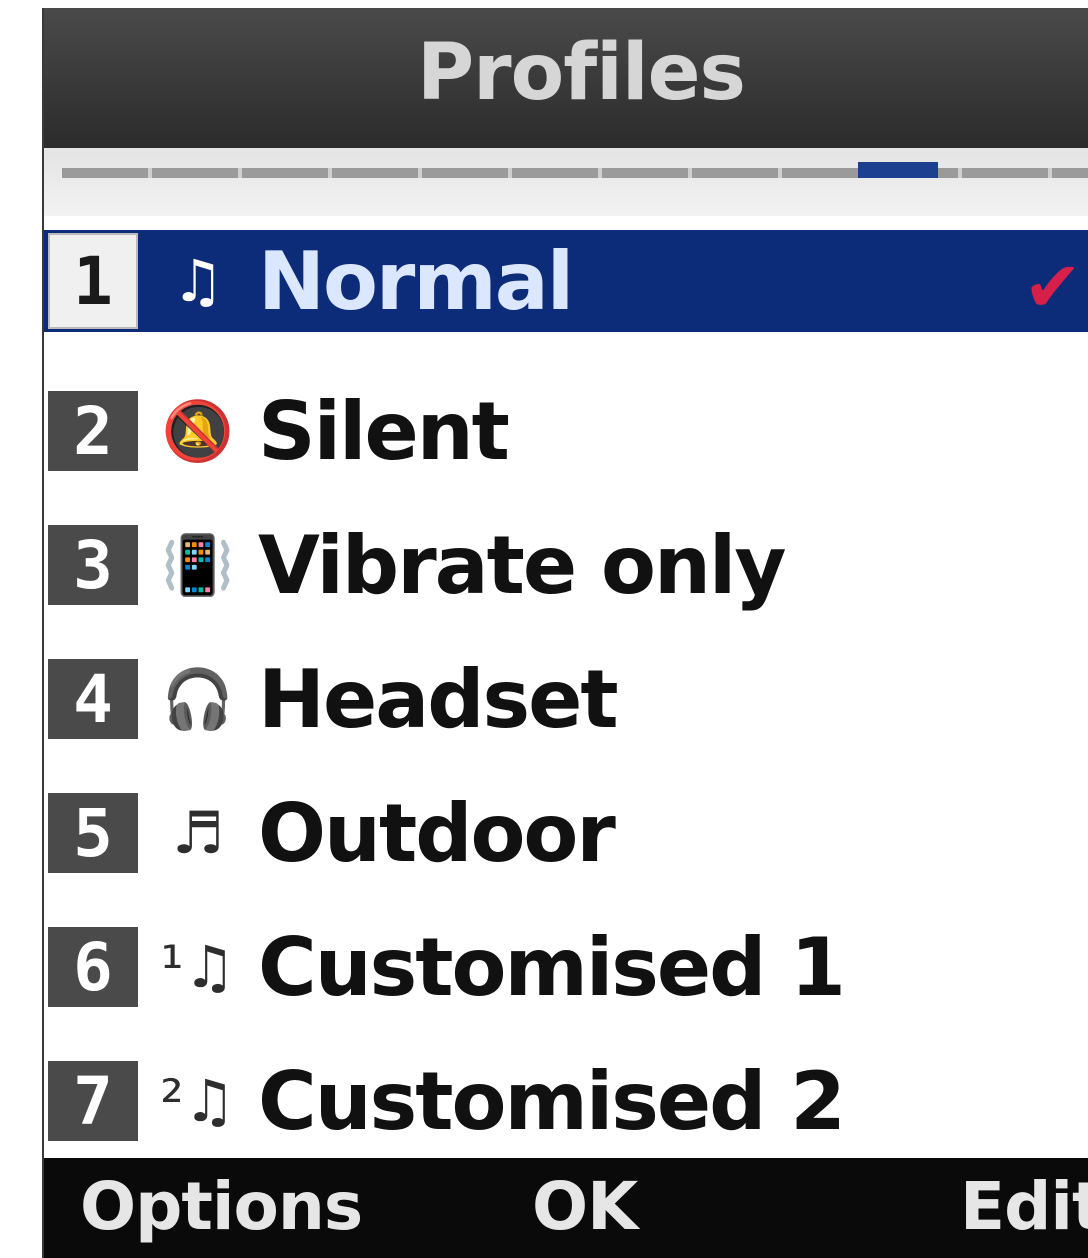 Image resolution: width=1088 pixels, height=1258 pixels. I want to click on profile-item-customised-1: 6 ¹♫ Customised 1, so click(566, 967).